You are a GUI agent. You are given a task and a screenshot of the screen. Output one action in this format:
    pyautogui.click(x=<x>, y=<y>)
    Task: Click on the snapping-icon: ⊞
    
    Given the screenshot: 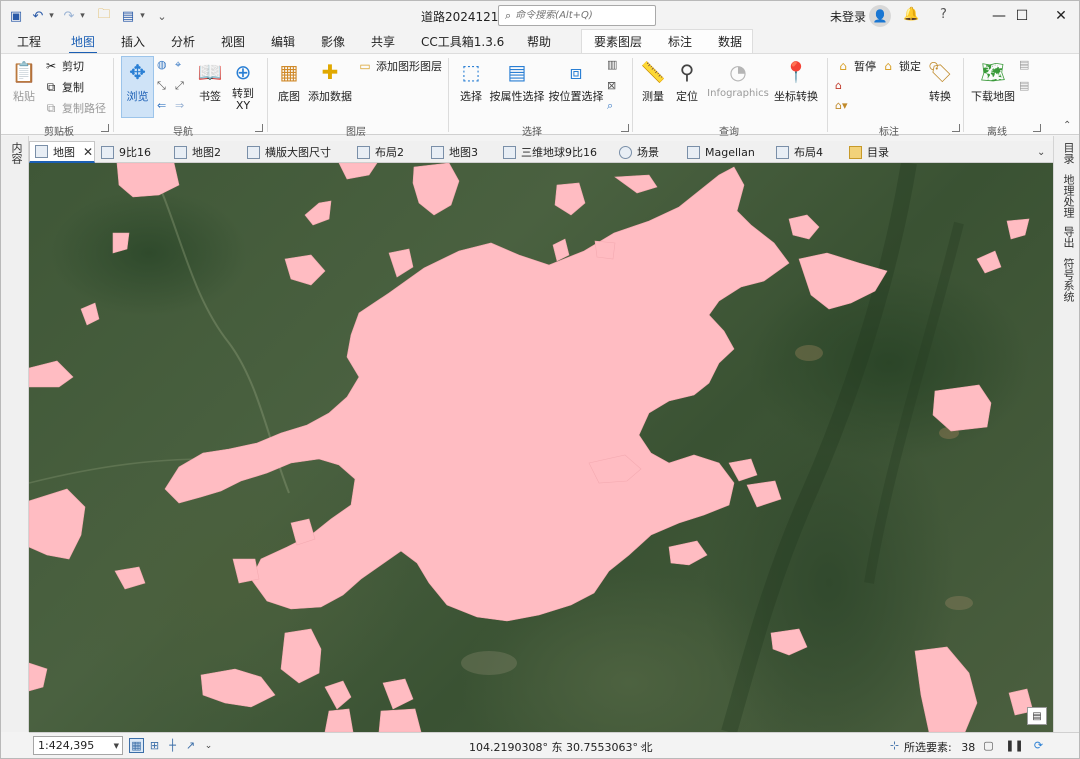 What is the action you would take?
    pyautogui.click(x=154, y=745)
    